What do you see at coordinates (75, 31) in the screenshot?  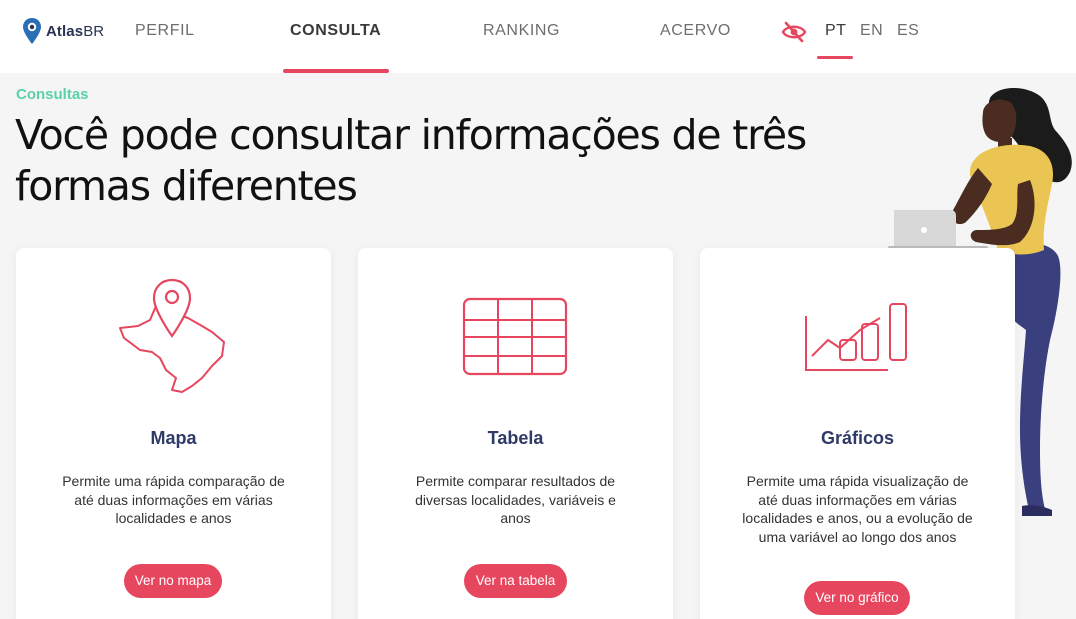 I see `logo-text: AtlasBR` at bounding box center [75, 31].